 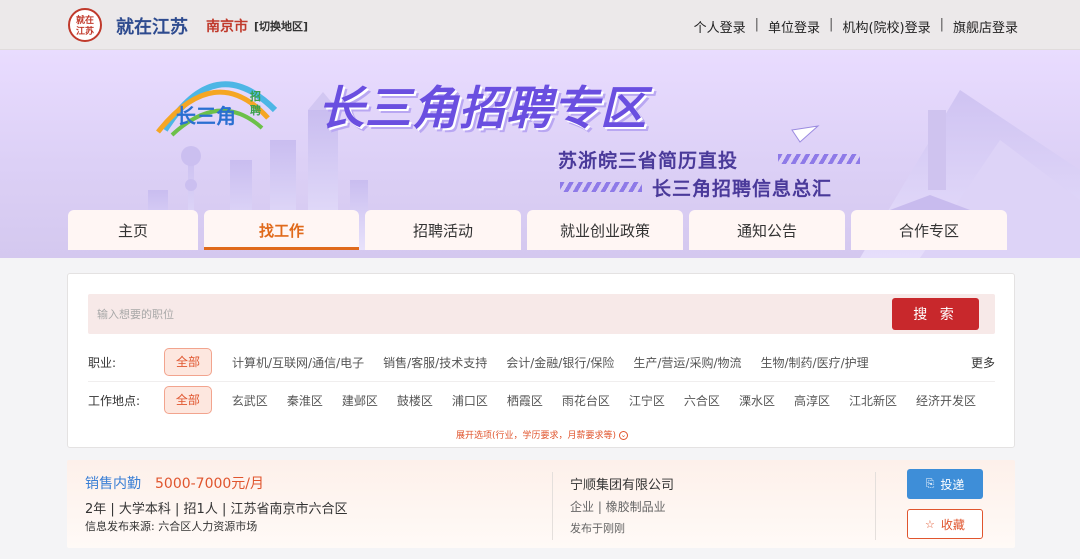 What do you see at coordinates (113, 483) in the screenshot?
I see `job-title-link: 销售内勤` at bounding box center [113, 483].